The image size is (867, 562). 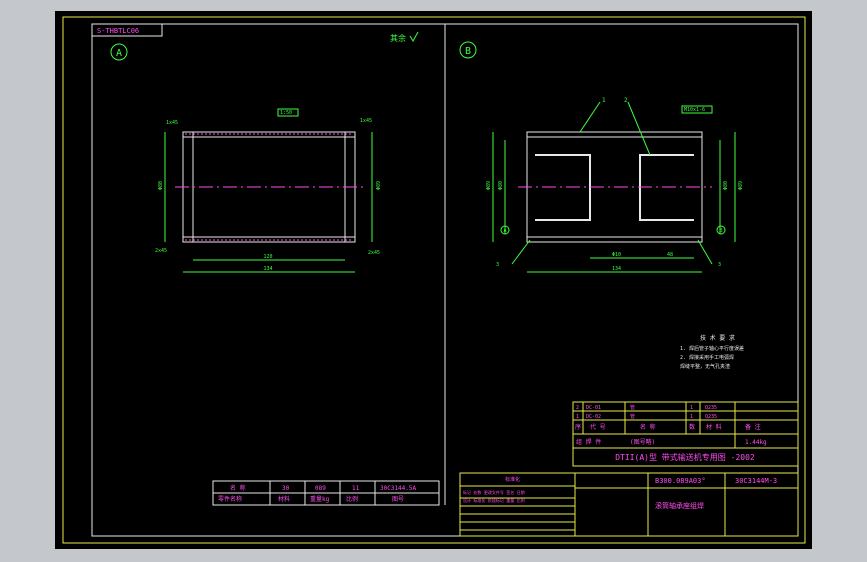 I want to click on leader-2-text: 2, so click(x=626, y=100).